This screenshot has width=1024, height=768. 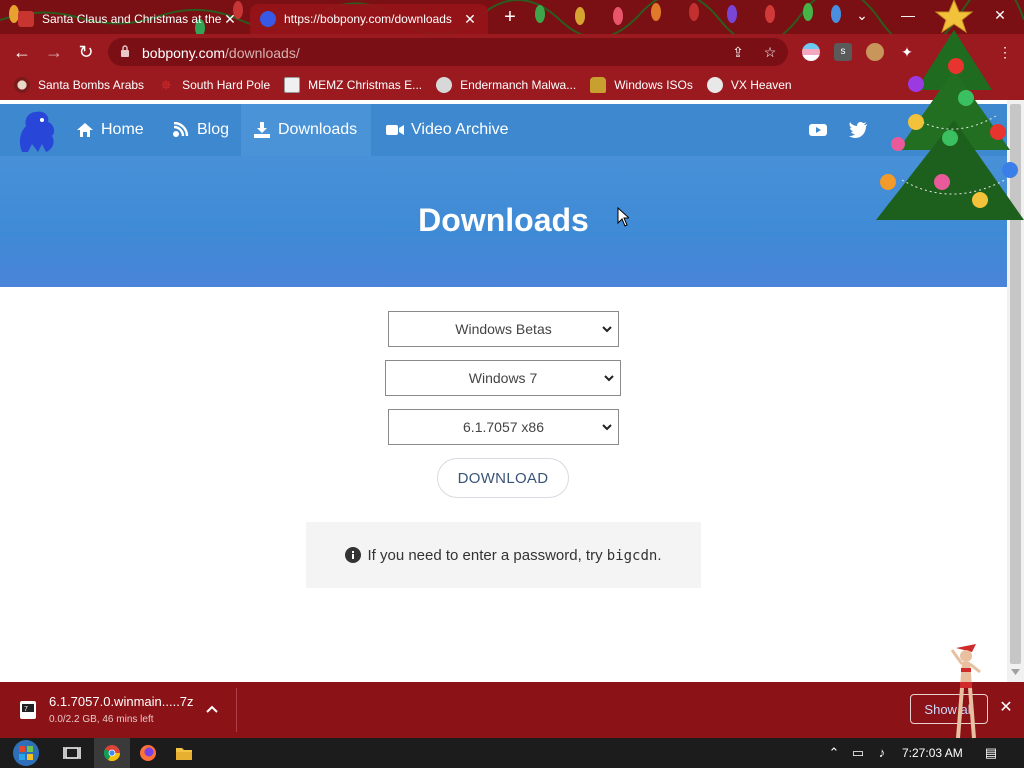 What do you see at coordinates (22, 52) in the screenshot?
I see `back-icon: ←` at bounding box center [22, 52].